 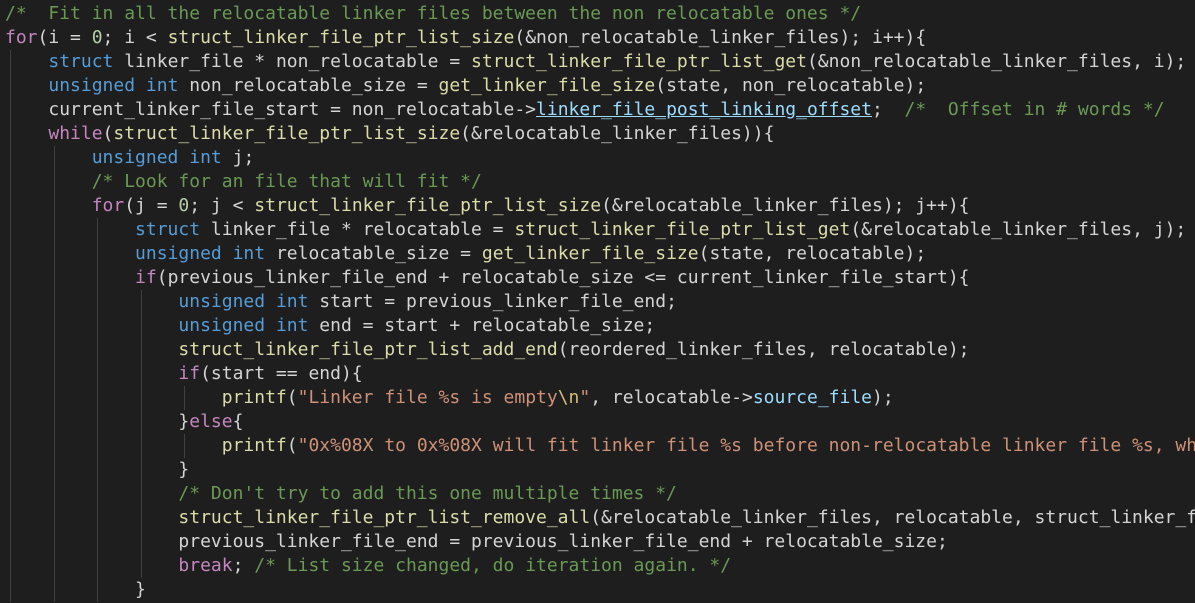 What do you see at coordinates (704, 109) in the screenshot?
I see `code-token: linker_file_post_linking_offset` at bounding box center [704, 109].